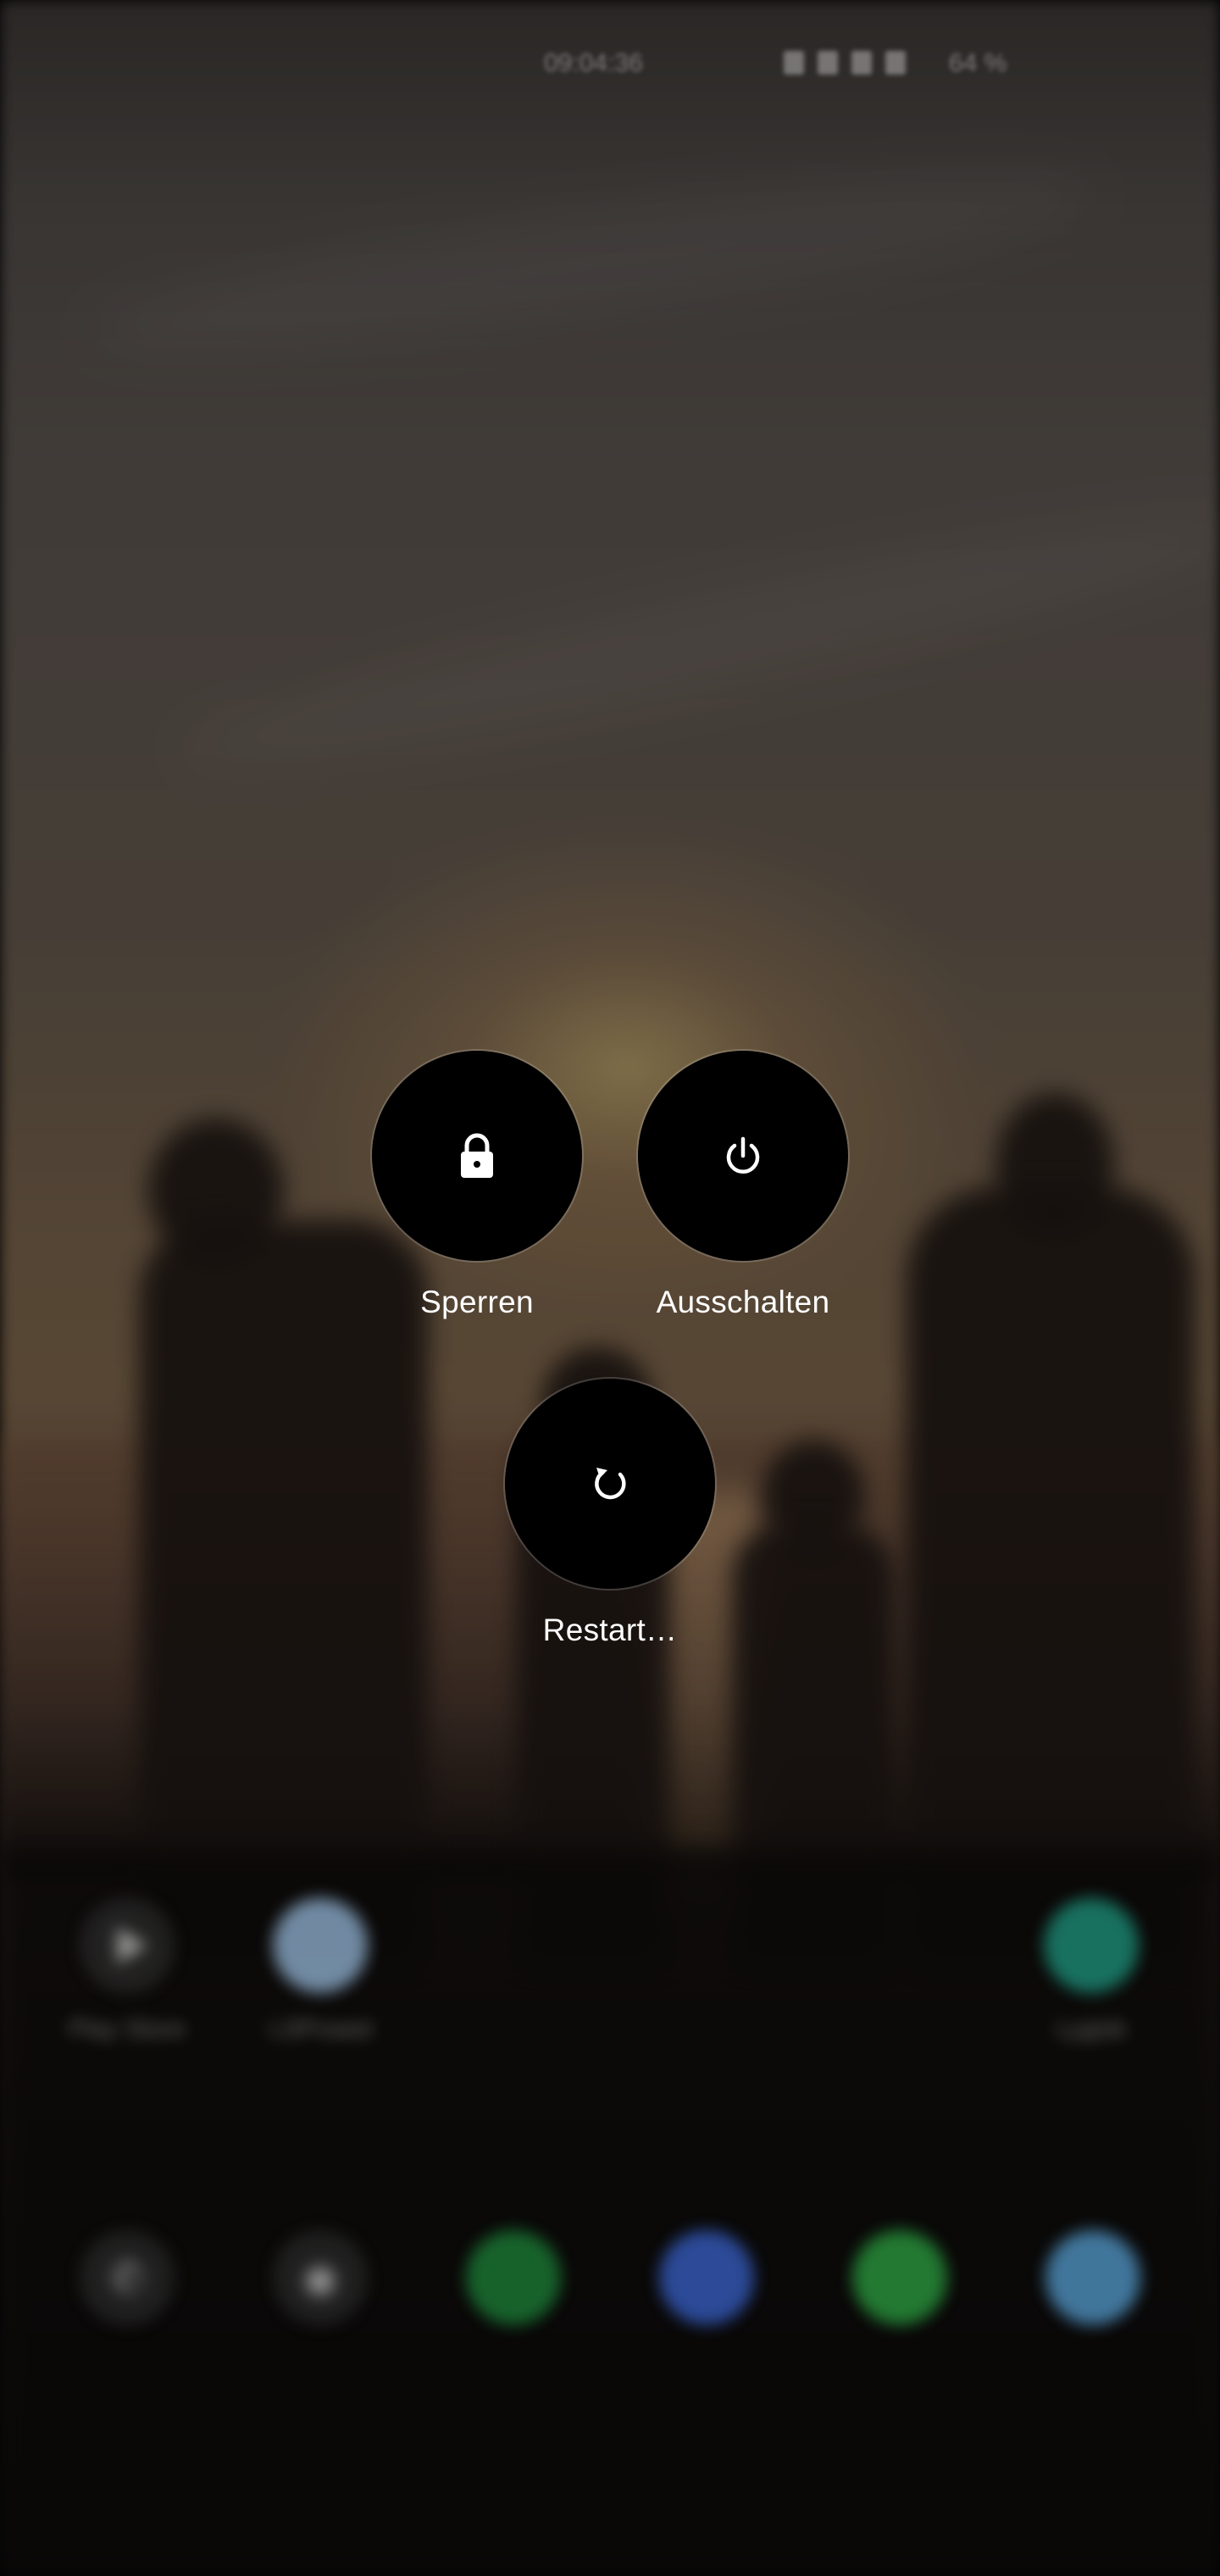 This screenshot has height=2576, width=1220. Describe the element at coordinates (477, 1302) in the screenshot. I see `lock-label: Sperren` at that location.